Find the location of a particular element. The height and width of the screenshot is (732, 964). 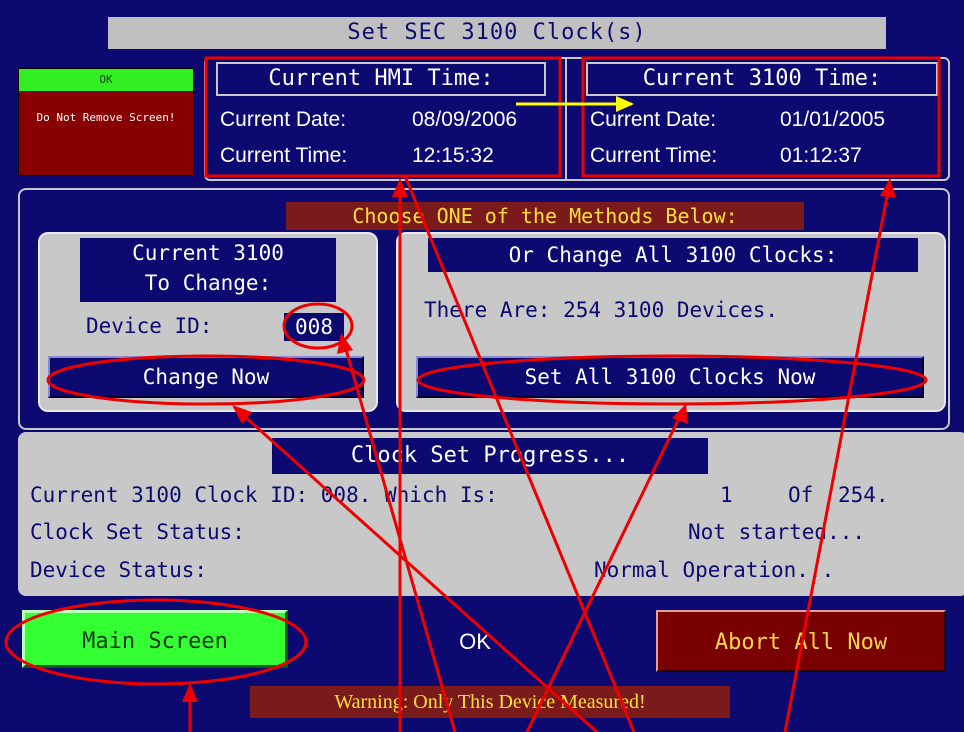

hmi-time-value: 12:15:32 is located at coordinates (453, 155).